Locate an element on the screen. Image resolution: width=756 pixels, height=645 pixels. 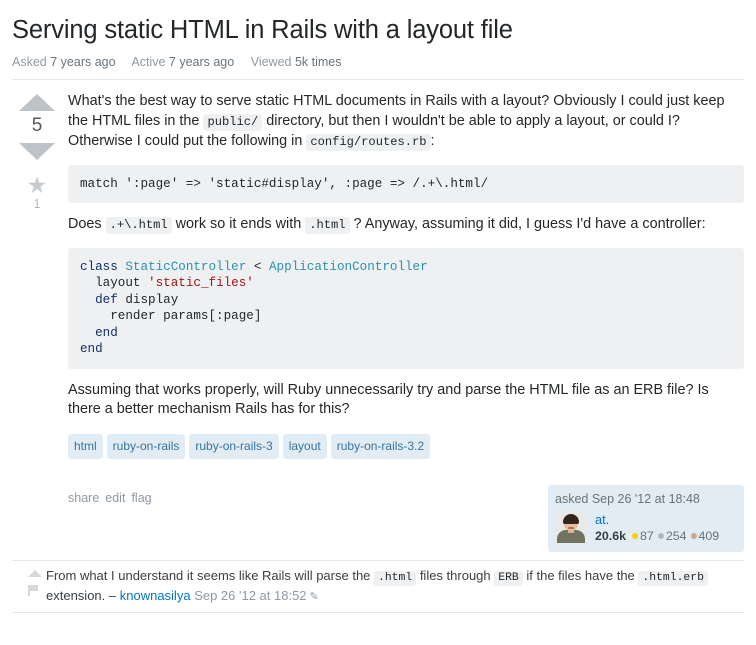
post-menu: share edit flag is located at coordinates (308, 495).